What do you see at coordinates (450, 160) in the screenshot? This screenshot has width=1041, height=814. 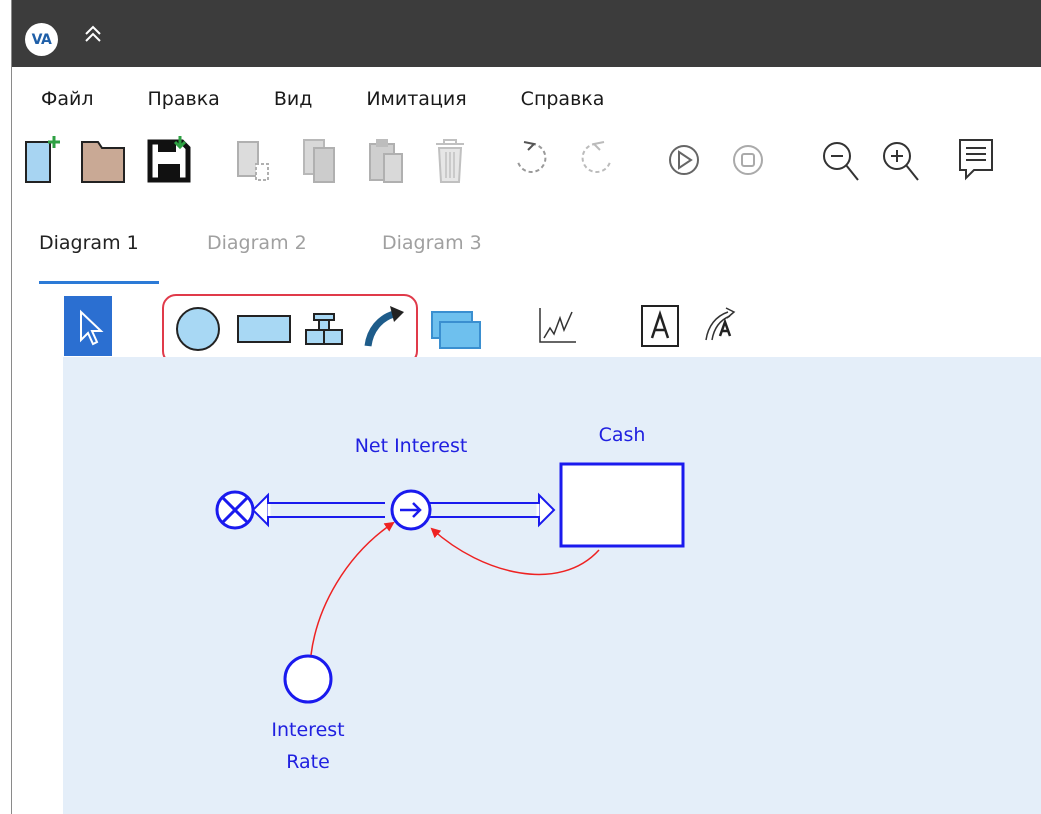 I see `delete-icon` at bounding box center [450, 160].